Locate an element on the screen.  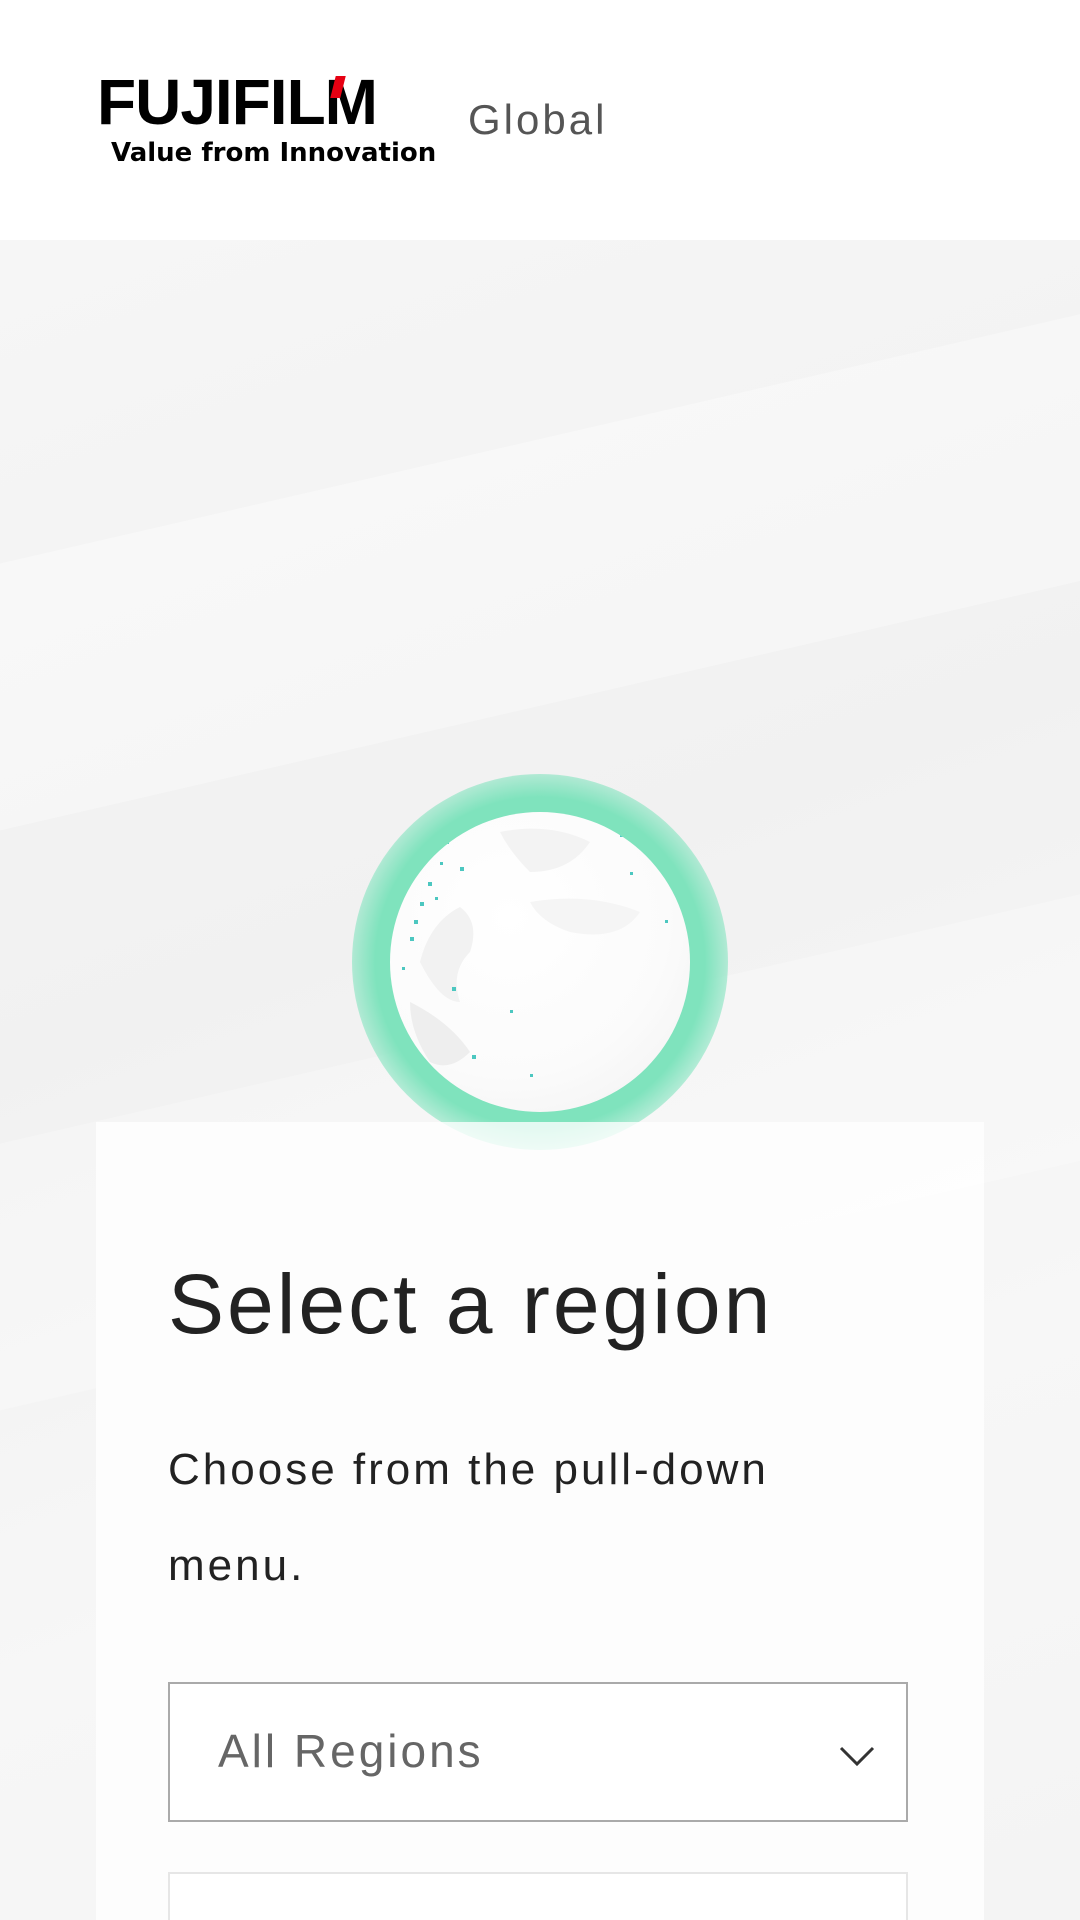
instruction-text: Choose from the pull-down menu. is located at coordinates (468, 1517).